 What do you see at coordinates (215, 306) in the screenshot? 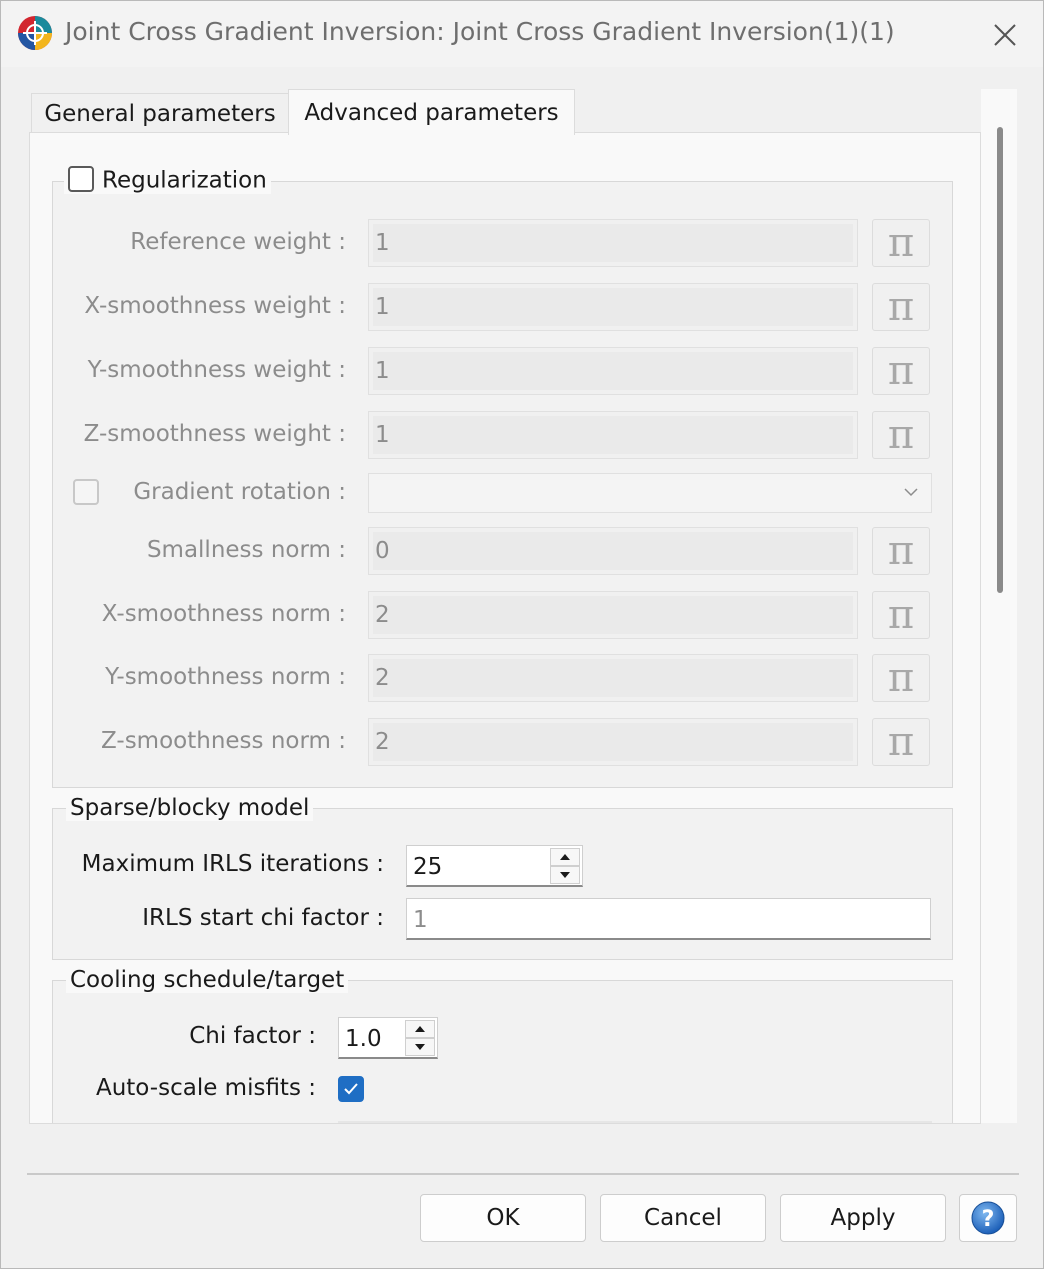
I see `x-smoothness-weight-label: X-smoothness weight :` at bounding box center [215, 306].